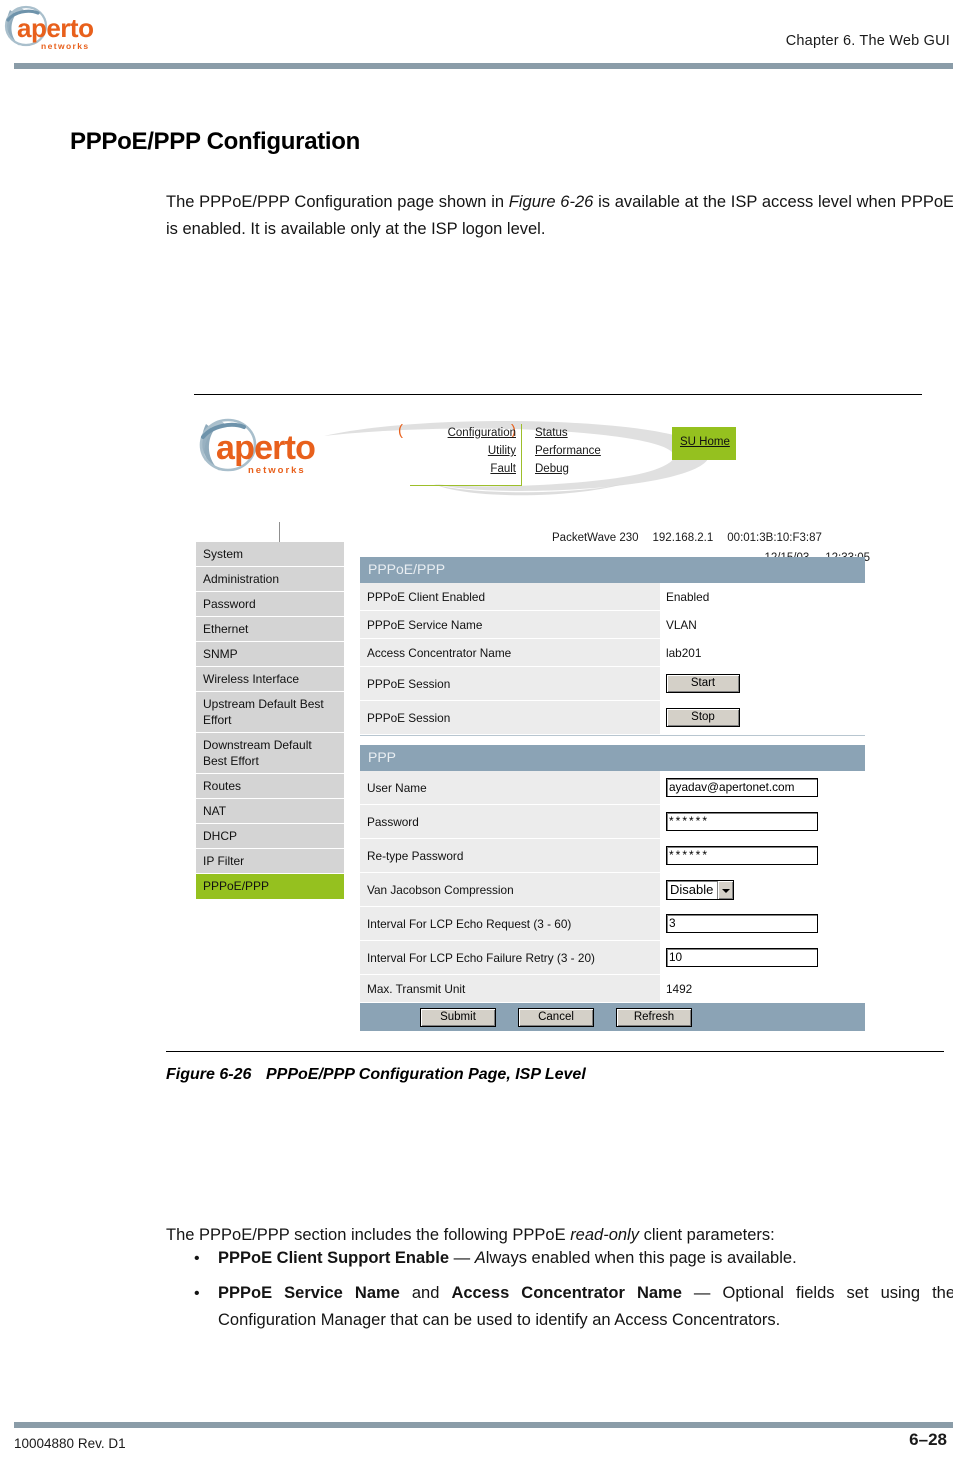 Image resolution: width=953 pixels, height=1458 pixels. Describe the element at coordinates (270, 554) in the screenshot. I see `sidebar-item-system: System` at that location.